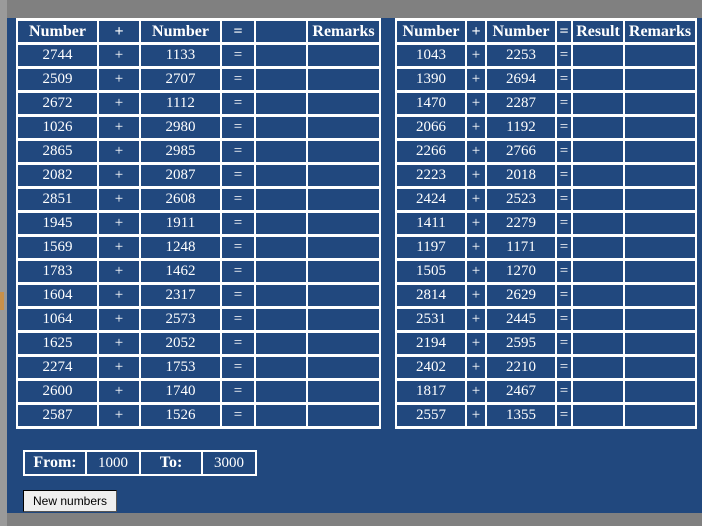  What do you see at coordinates (180, 247) in the screenshot?
I see `number-b-cell: 1248` at bounding box center [180, 247].